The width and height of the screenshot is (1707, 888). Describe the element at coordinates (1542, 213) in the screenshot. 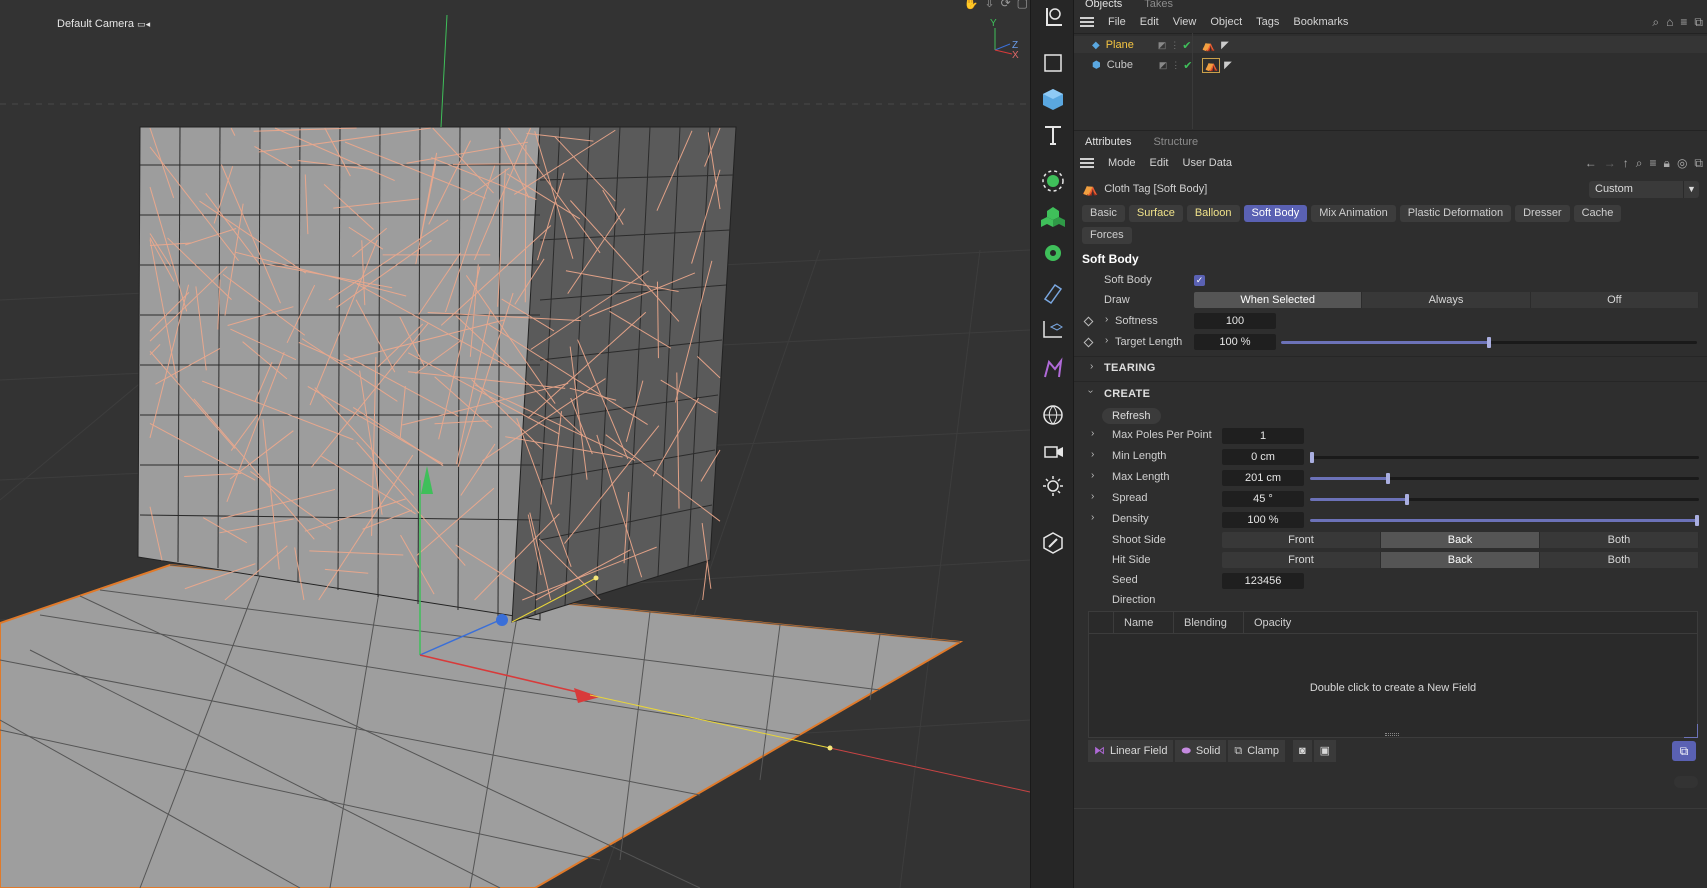

I see `subtab-dresser: Dresser` at that location.